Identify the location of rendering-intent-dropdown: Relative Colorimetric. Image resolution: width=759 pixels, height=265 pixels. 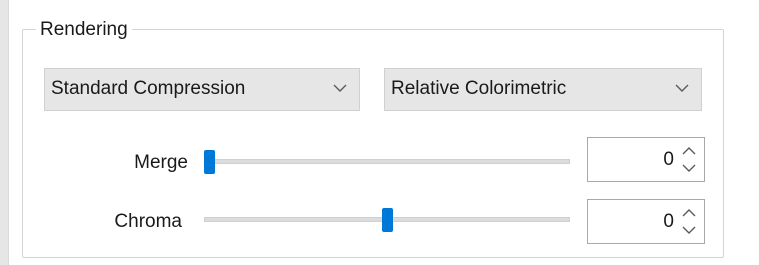
(543, 89).